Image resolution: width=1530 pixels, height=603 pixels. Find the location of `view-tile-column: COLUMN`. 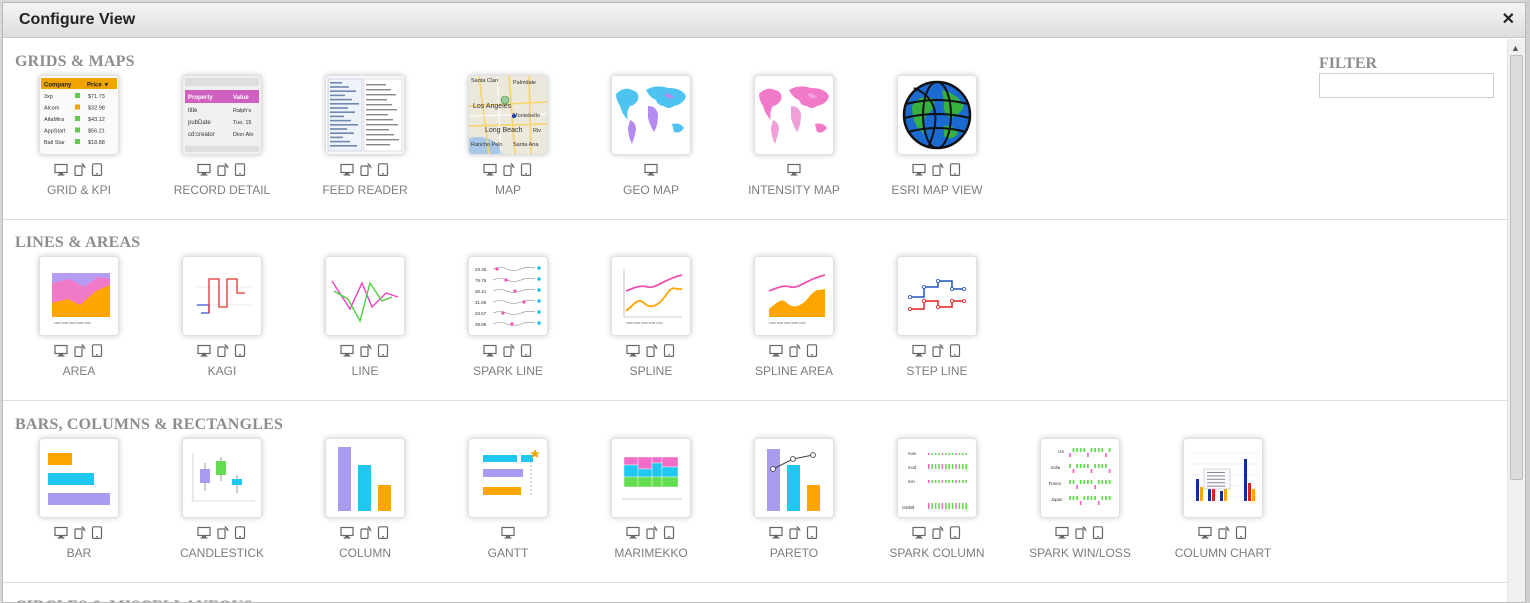

view-tile-column: COLUMN is located at coordinates (365, 508).